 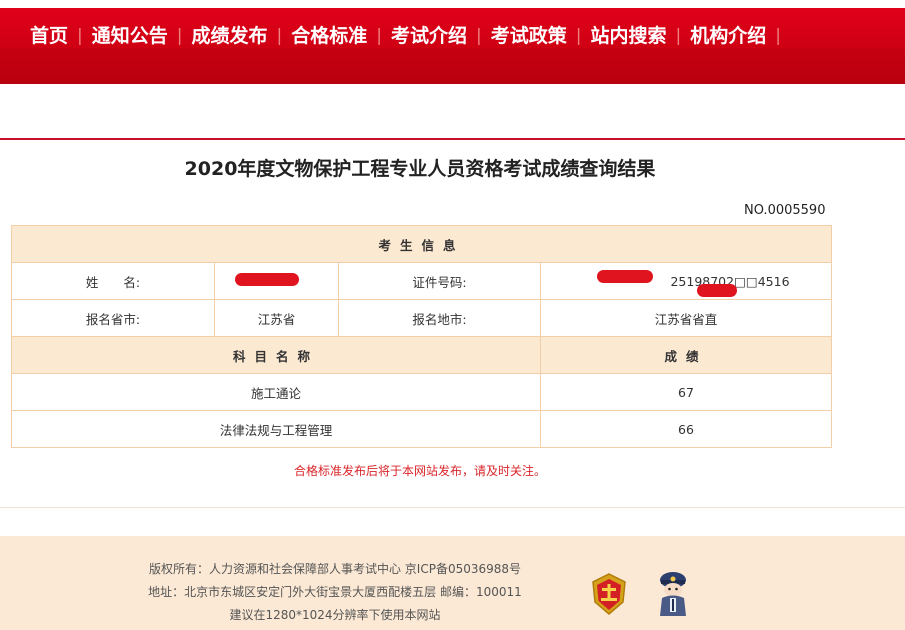 What do you see at coordinates (609, 594) in the screenshot?
I see `police-emblem-icon` at bounding box center [609, 594].